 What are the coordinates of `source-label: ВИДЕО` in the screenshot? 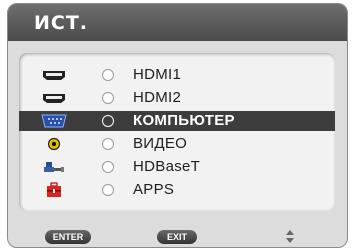 It's located at (160, 143).